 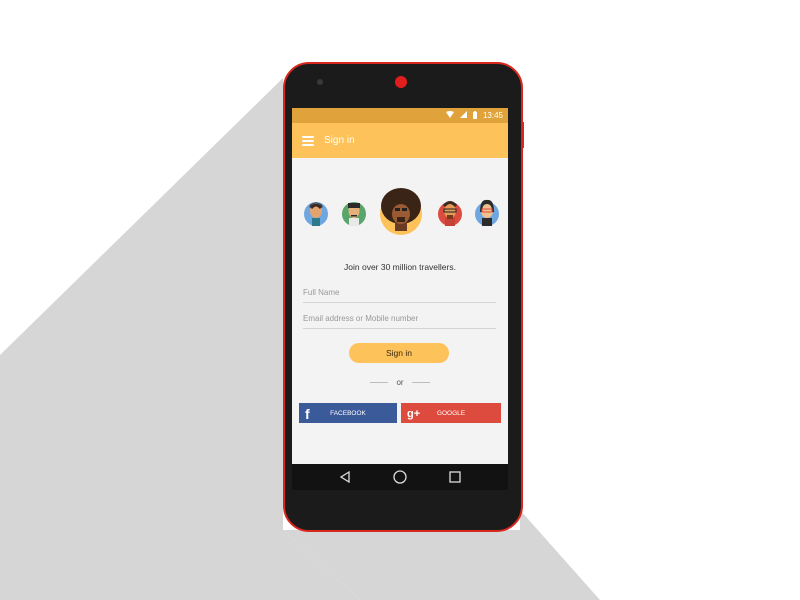 I want to click on traveller-avatars, so click(x=400, y=216).